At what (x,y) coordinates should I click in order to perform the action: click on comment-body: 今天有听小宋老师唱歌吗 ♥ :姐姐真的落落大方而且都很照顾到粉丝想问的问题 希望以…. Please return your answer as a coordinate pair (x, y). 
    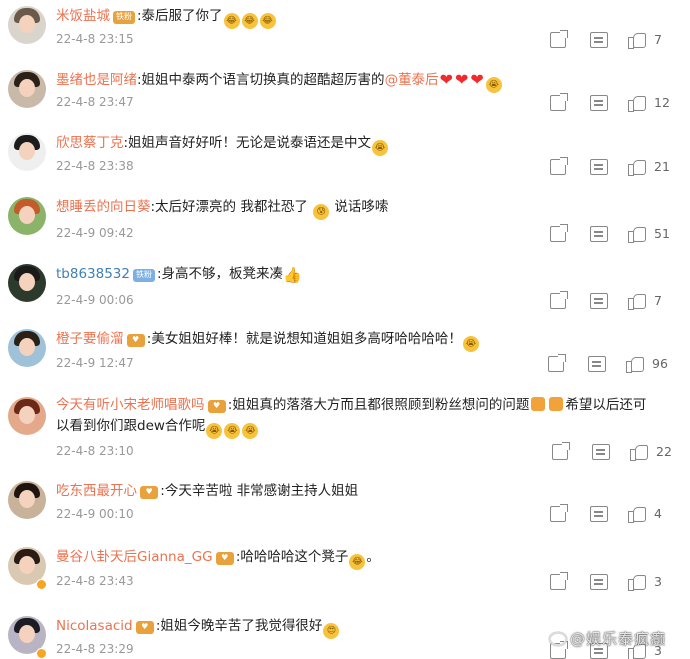
    Looking at the image, I should click on (356, 417).